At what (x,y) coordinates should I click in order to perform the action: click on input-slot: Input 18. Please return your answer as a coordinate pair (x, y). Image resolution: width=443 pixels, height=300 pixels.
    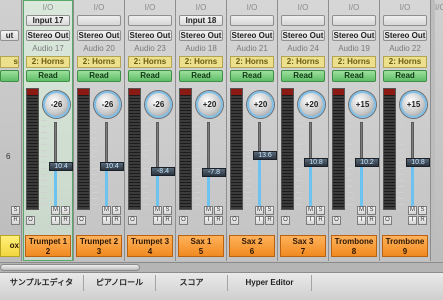
    Looking at the image, I should click on (201, 20).